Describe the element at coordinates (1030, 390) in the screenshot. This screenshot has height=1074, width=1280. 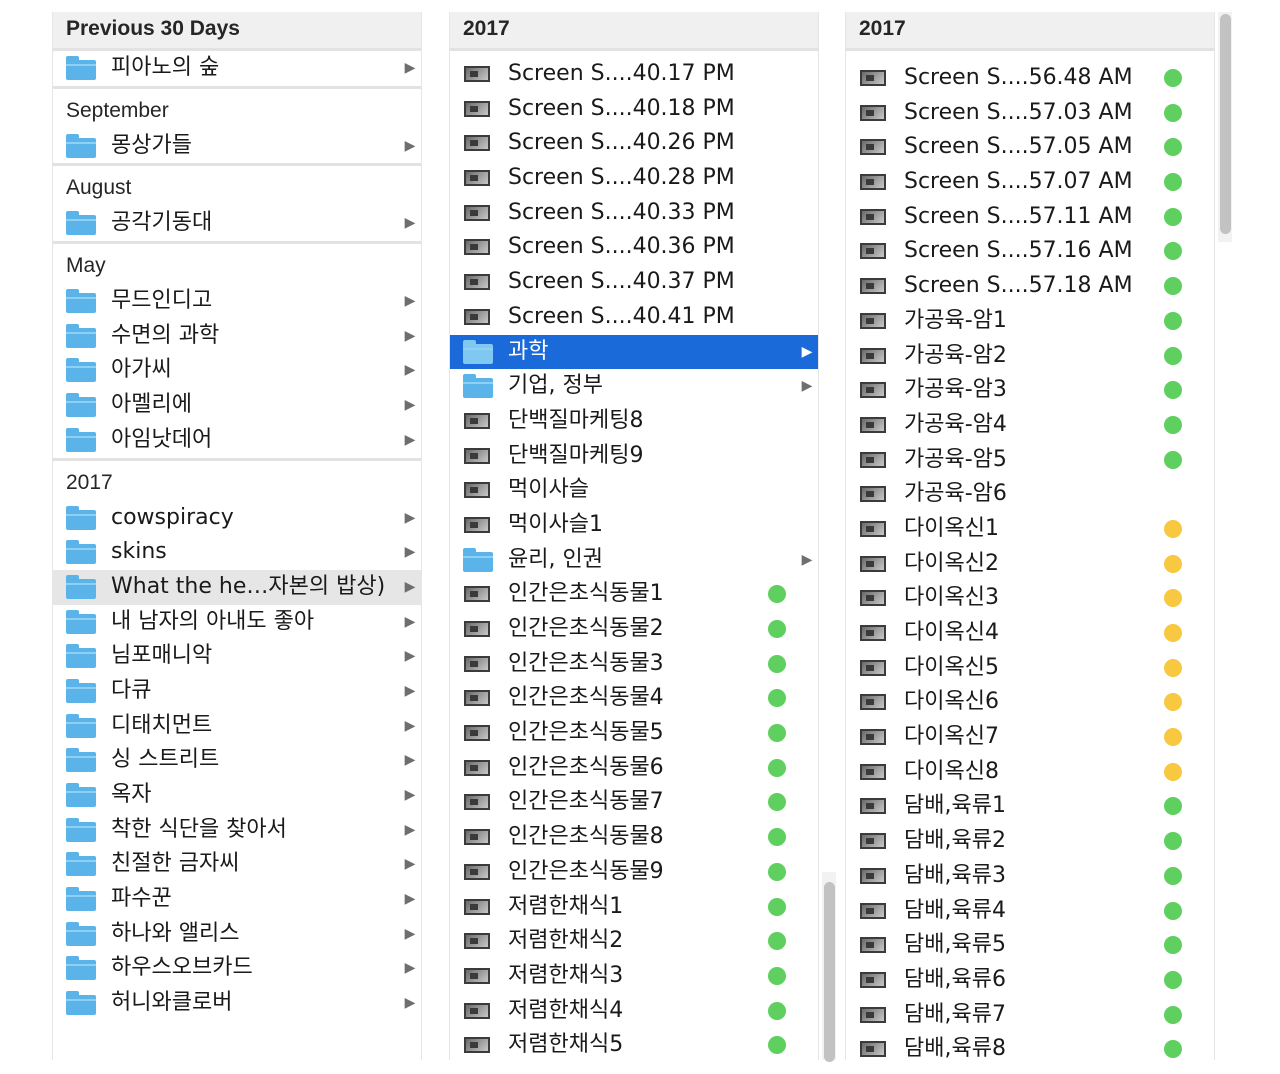
I see `file-row: 가공육-암3` at that location.